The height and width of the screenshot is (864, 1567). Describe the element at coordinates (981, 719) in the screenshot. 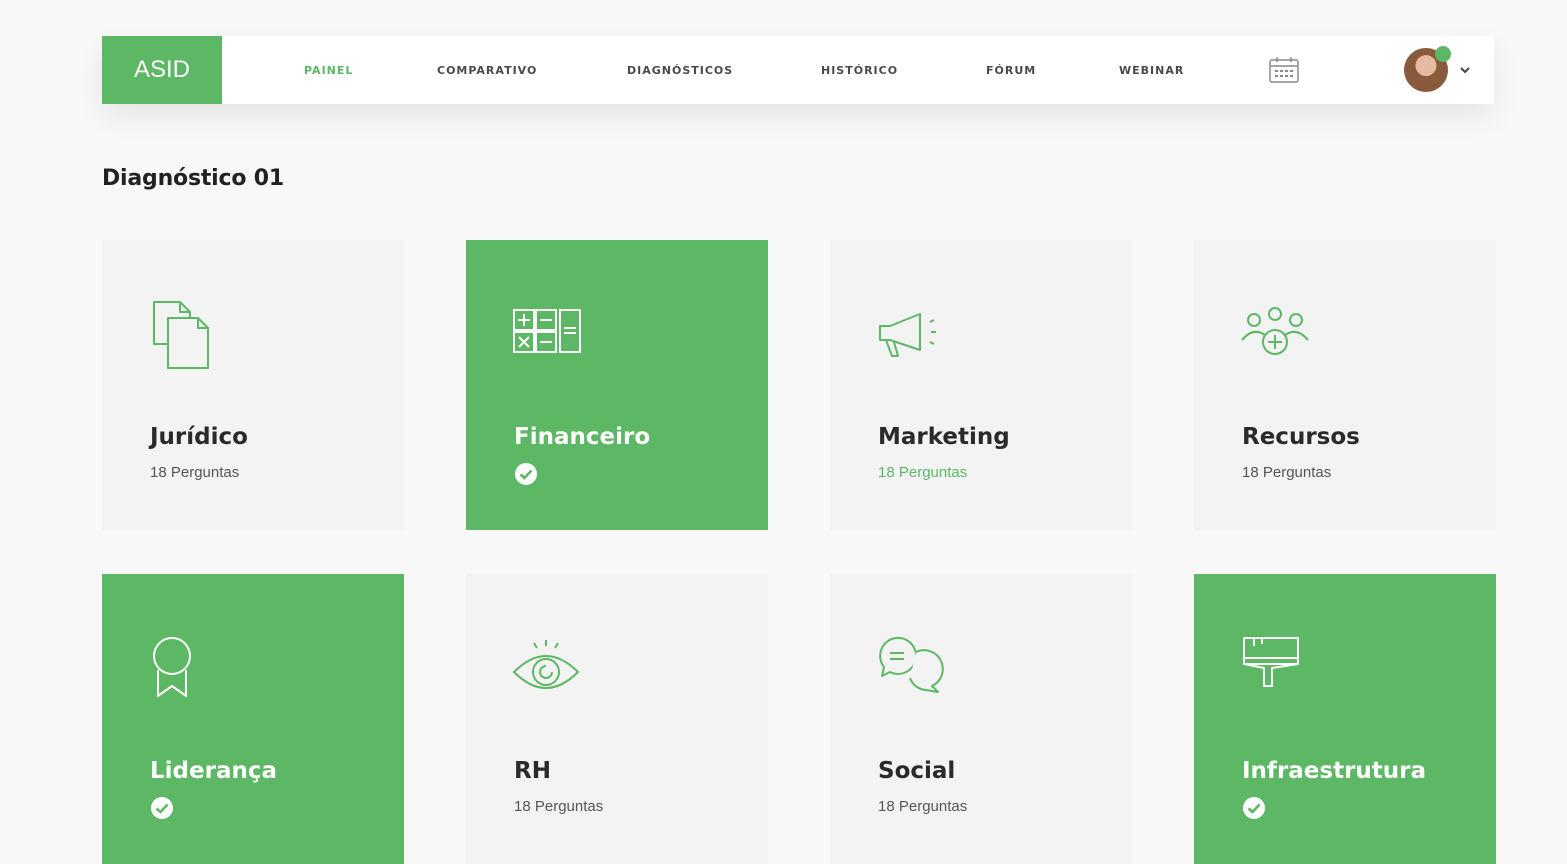

I see `card-social: Social 18 Perguntas` at that location.